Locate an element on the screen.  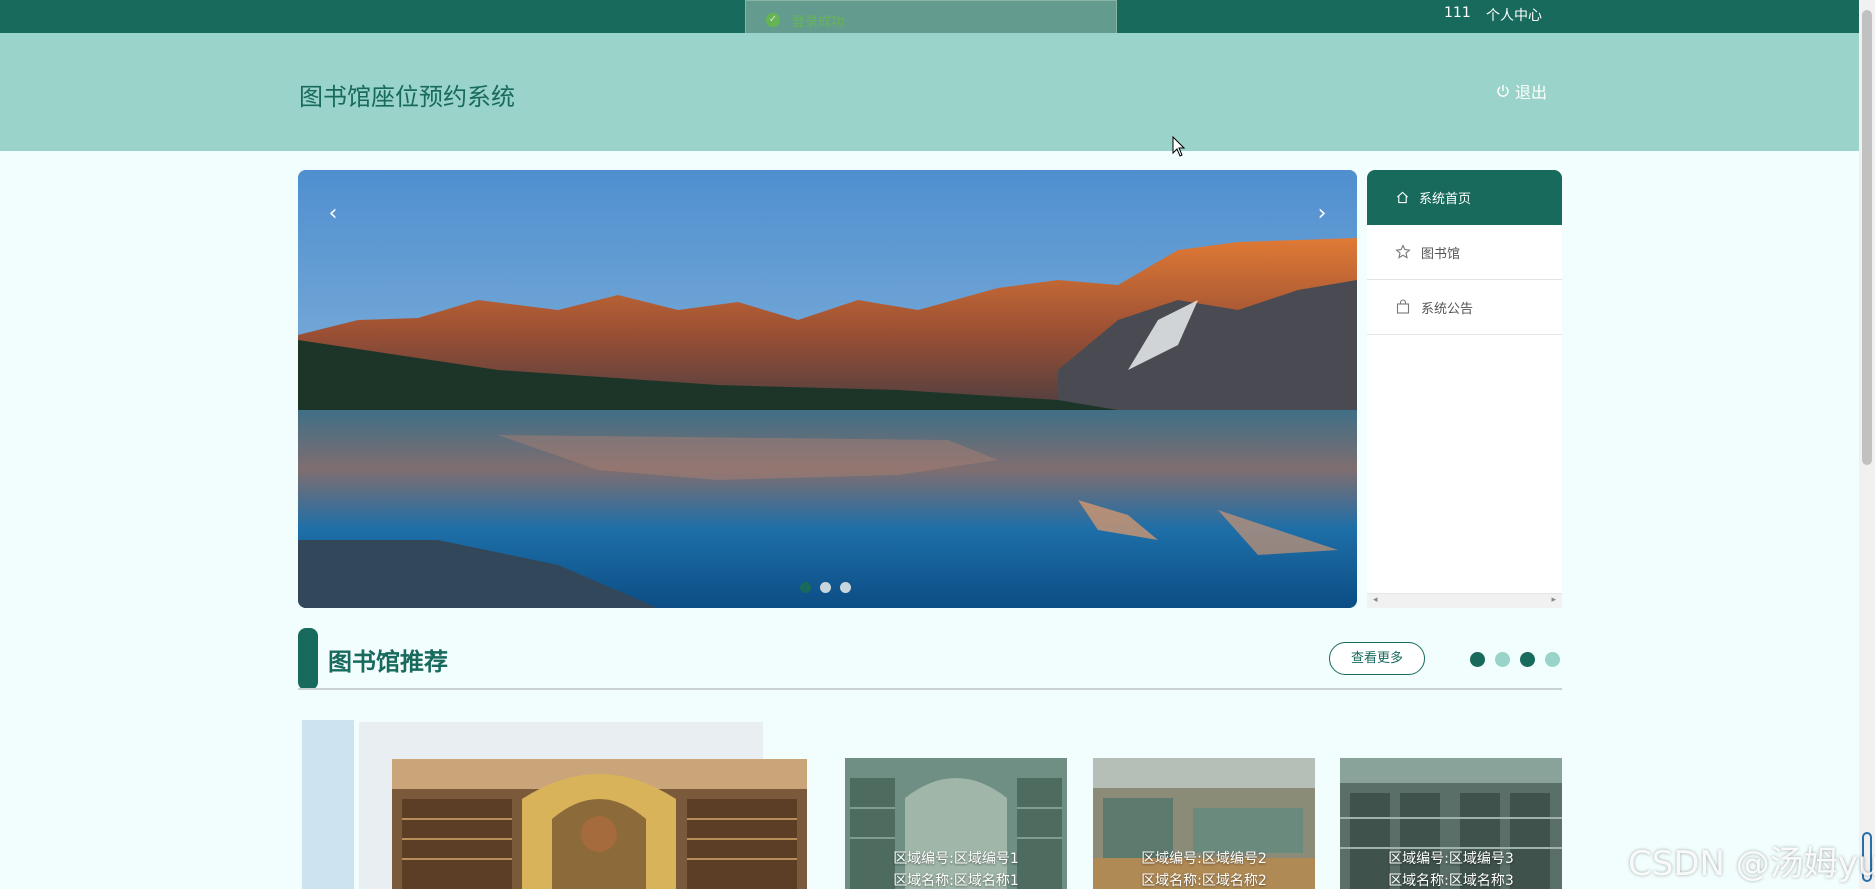
menu-item-library: 图书馆 is located at coordinates (1464, 252).